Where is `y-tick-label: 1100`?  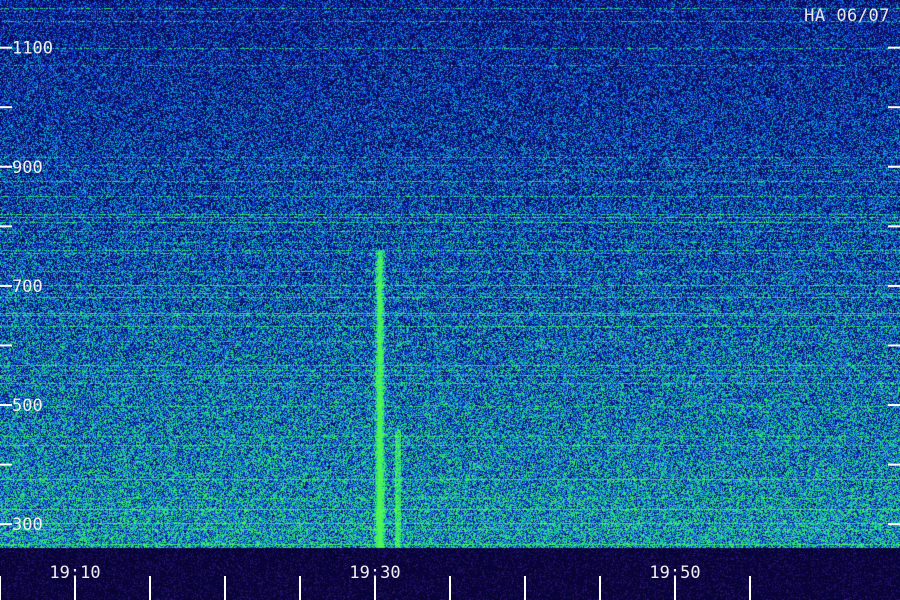 y-tick-label: 1100 is located at coordinates (32, 49).